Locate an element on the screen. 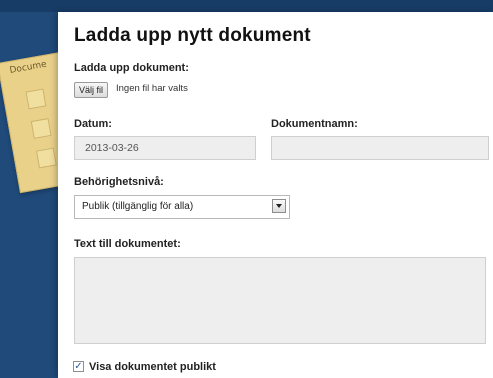 Image resolution: width=493 pixels, height=378 pixels. document-name-label: Dokumentnamn: is located at coordinates (314, 124).